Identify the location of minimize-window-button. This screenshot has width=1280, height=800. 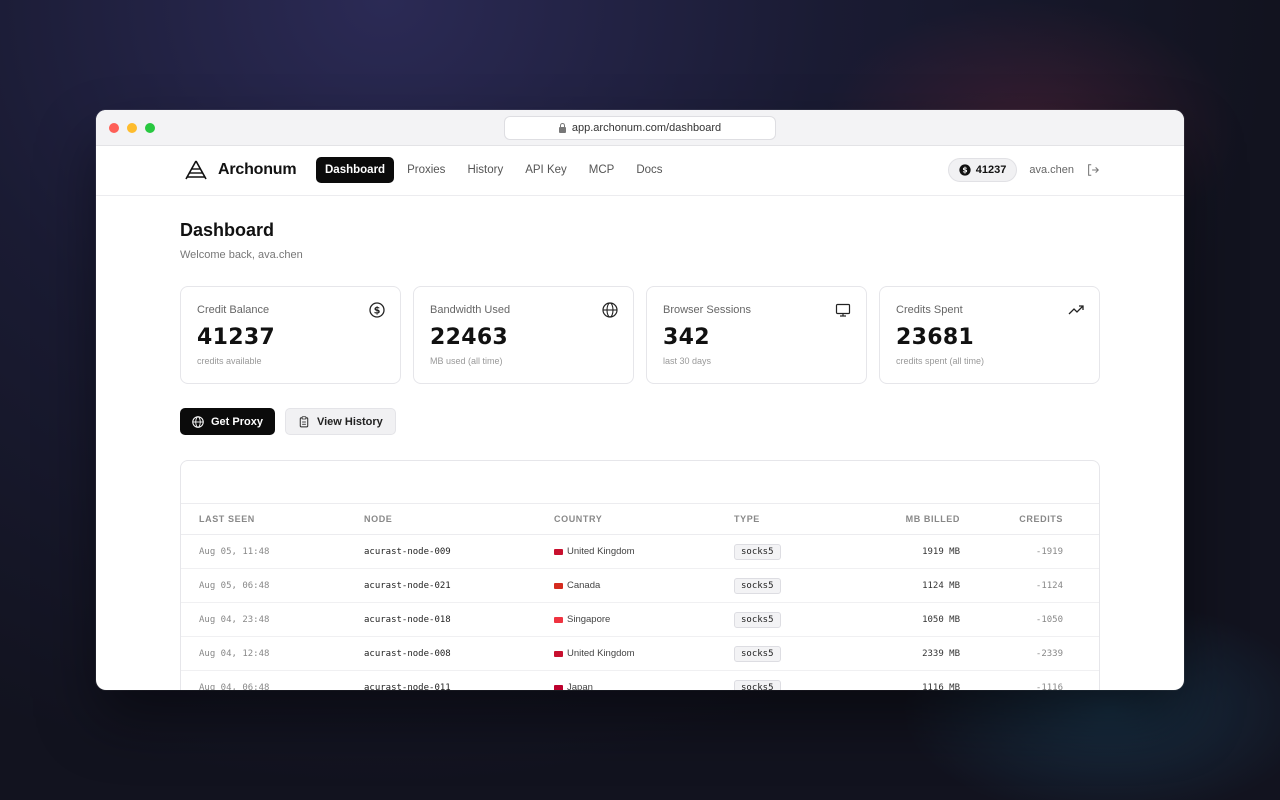
(132, 128).